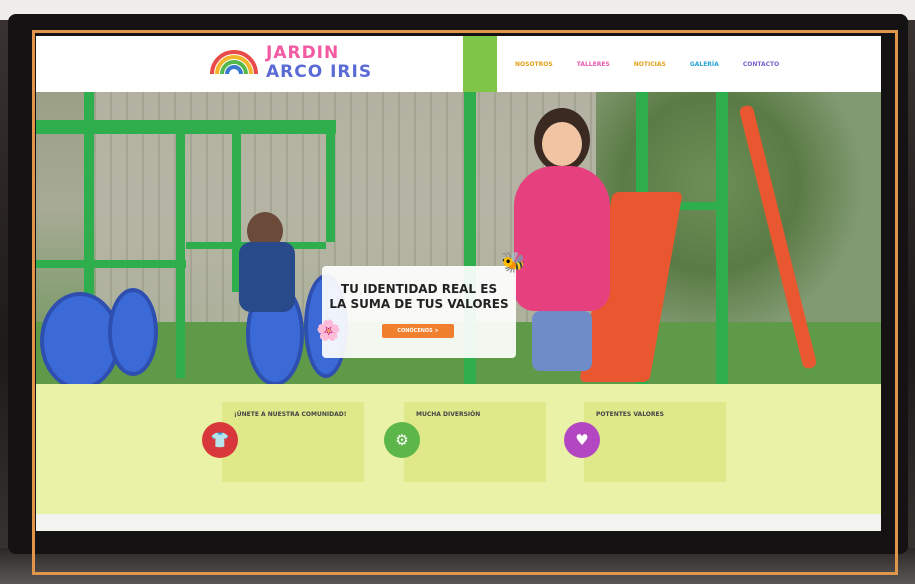 The image size is (915, 584). Describe the element at coordinates (704, 64) in the screenshot. I see `nav-item-galeria: GALERÍA` at that location.